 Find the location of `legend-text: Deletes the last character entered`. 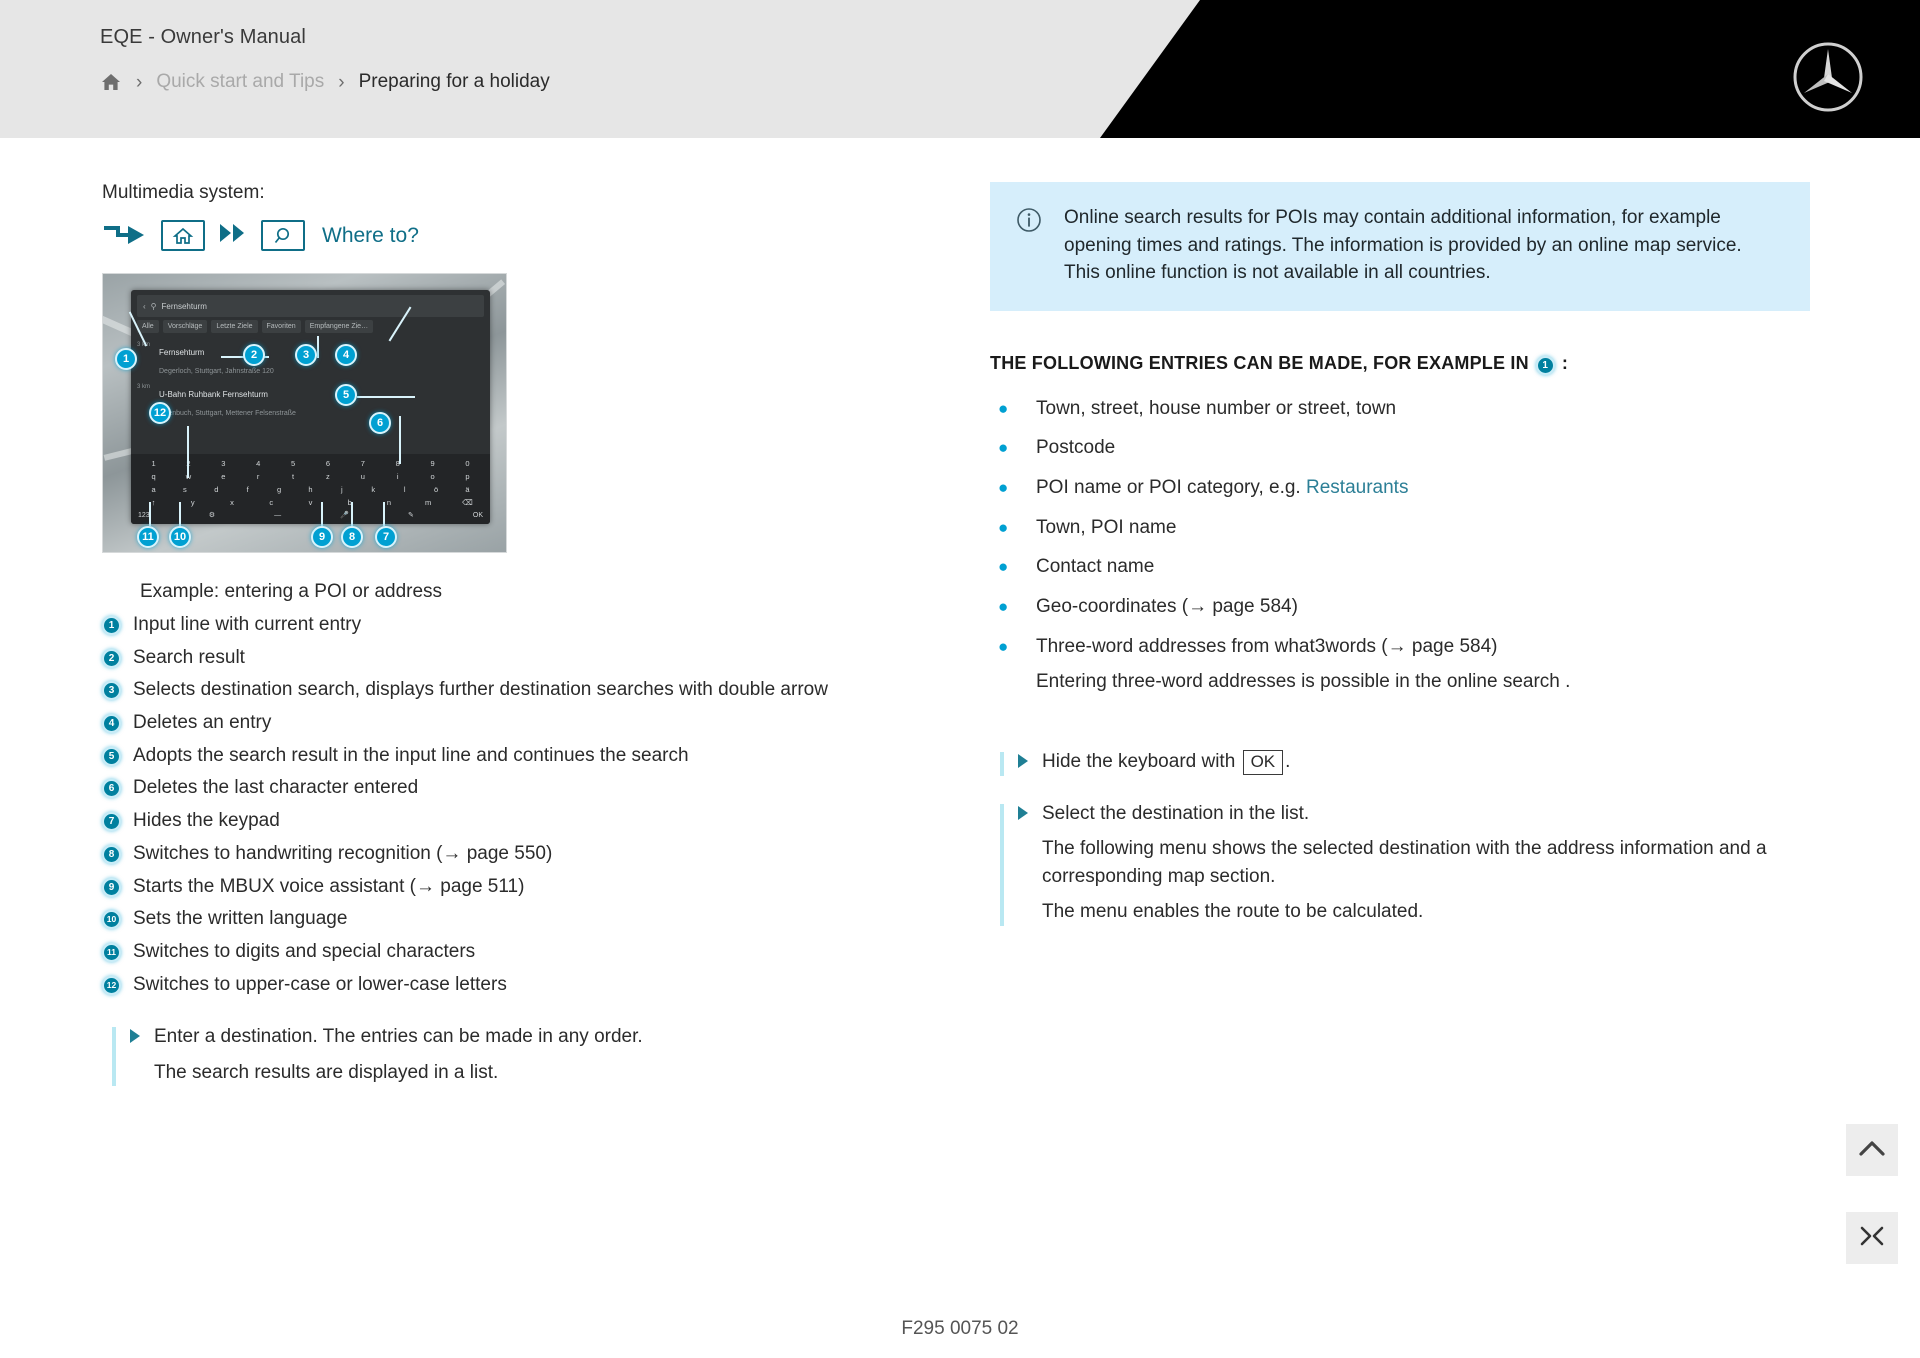

legend-text: Deletes the last character entered is located at coordinates (276, 788).